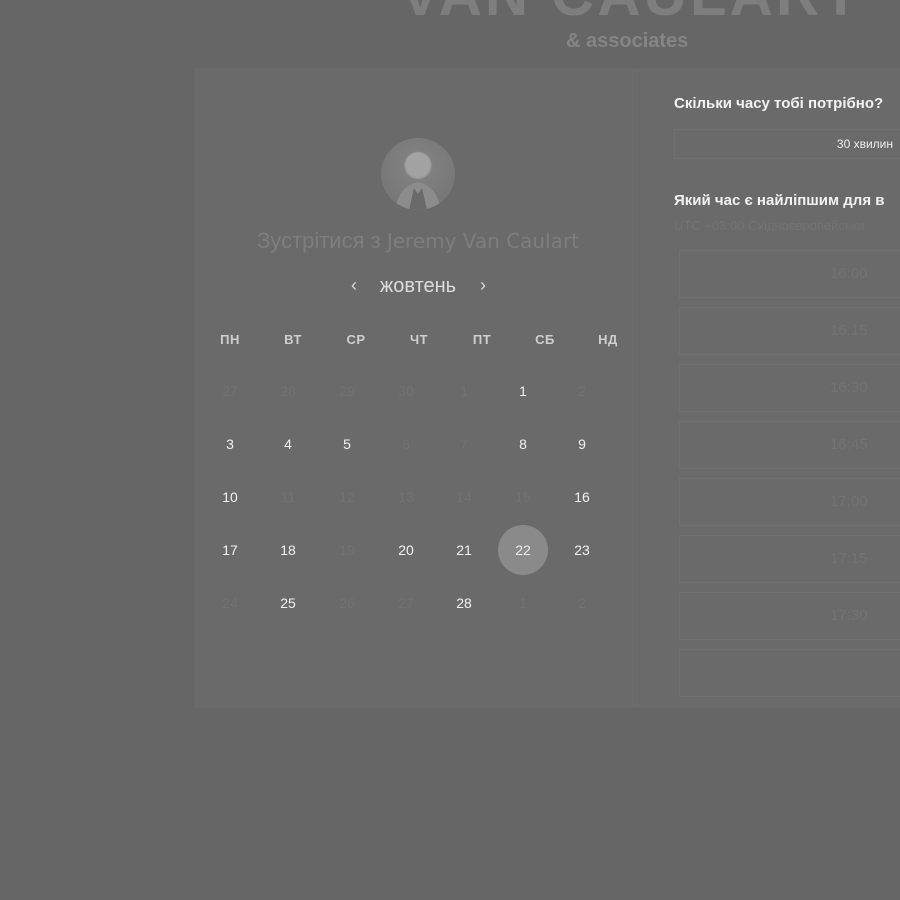 This screenshot has width=900, height=900. I want to click on calendar-day: 13, so click(406, 497).